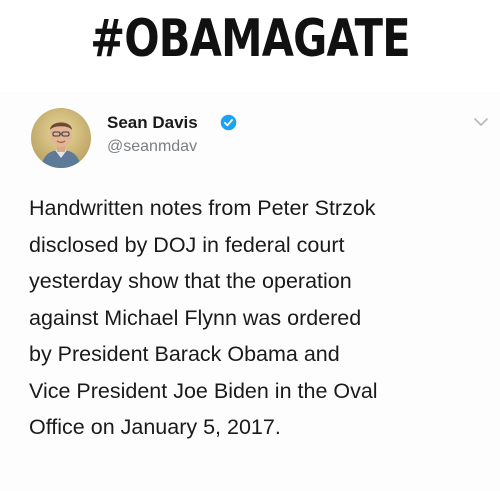 The width and height of the screenshot is (500, 491). Describe the element at coordinates (187, 244) in the screenshot. I see `tweet-text-line: disclosed by DOJ in federal court` at that location.